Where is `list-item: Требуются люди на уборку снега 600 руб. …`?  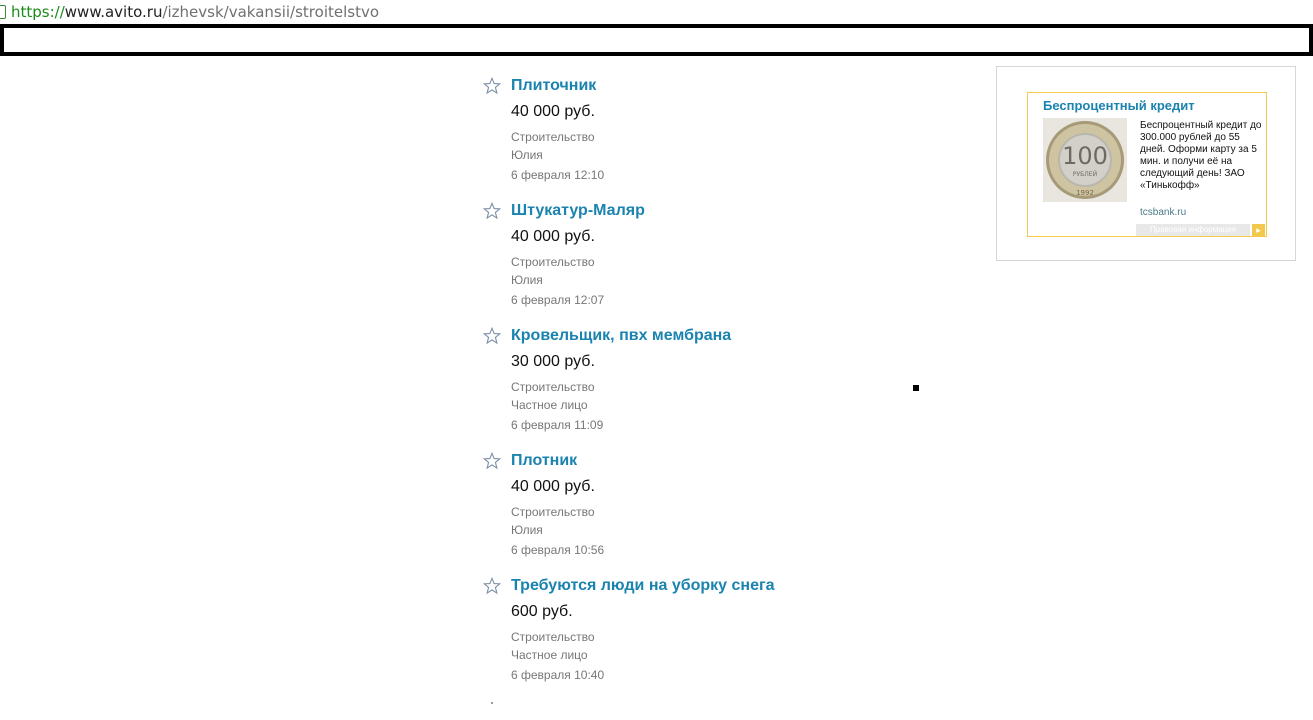
list-item: Требуются люди на уборку снега 600 руб. … is located at coordinates (700, 630).